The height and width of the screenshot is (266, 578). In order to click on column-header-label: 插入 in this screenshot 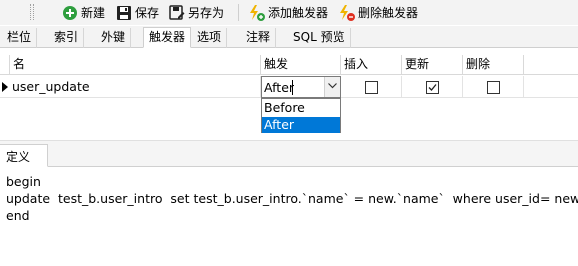, I will do `click(356, 64)`.